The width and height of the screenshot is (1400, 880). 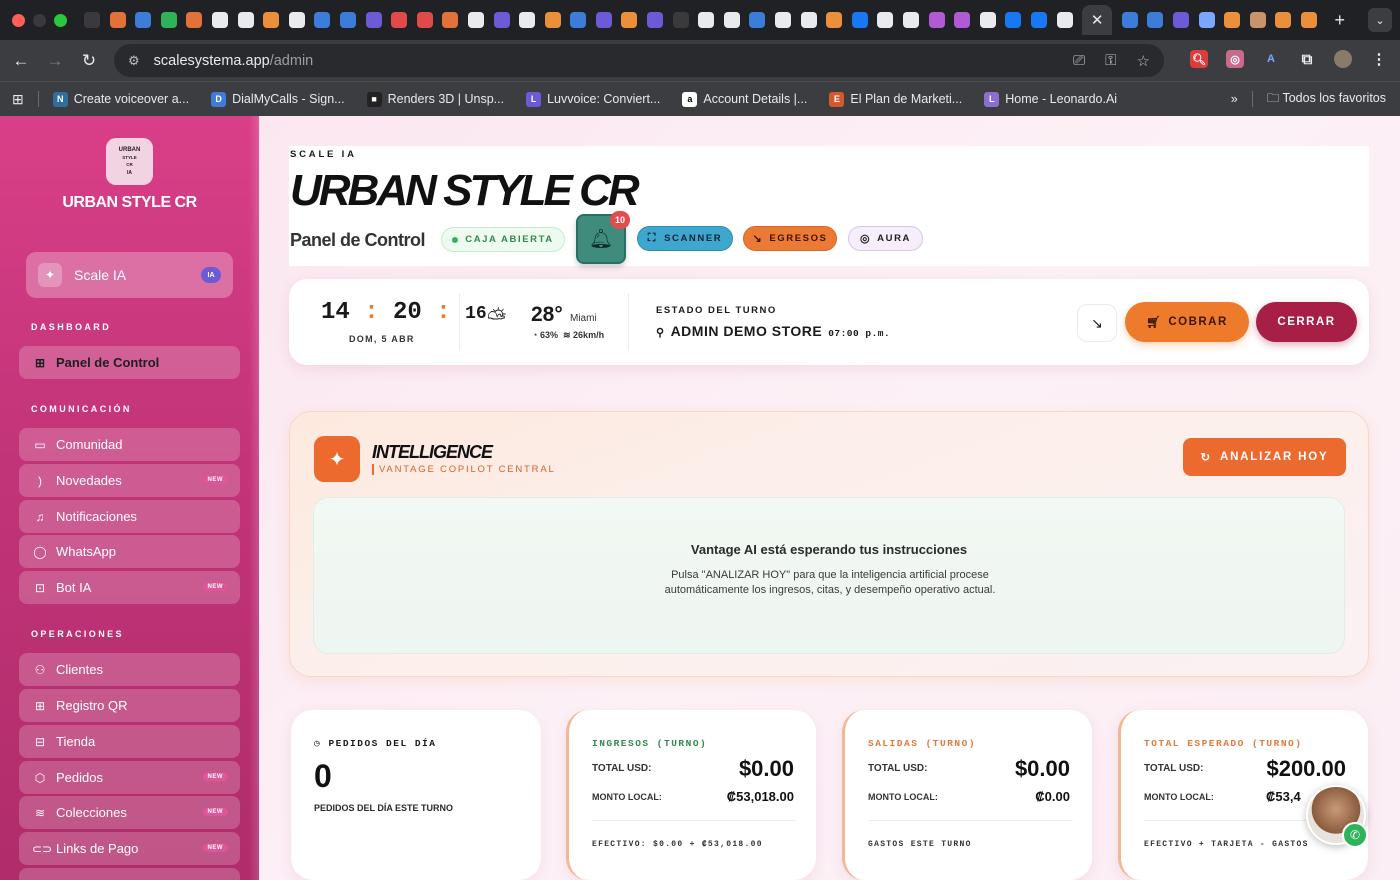 I want to click on apps-grid-icon: ⊞, so click(x=18, y=99).